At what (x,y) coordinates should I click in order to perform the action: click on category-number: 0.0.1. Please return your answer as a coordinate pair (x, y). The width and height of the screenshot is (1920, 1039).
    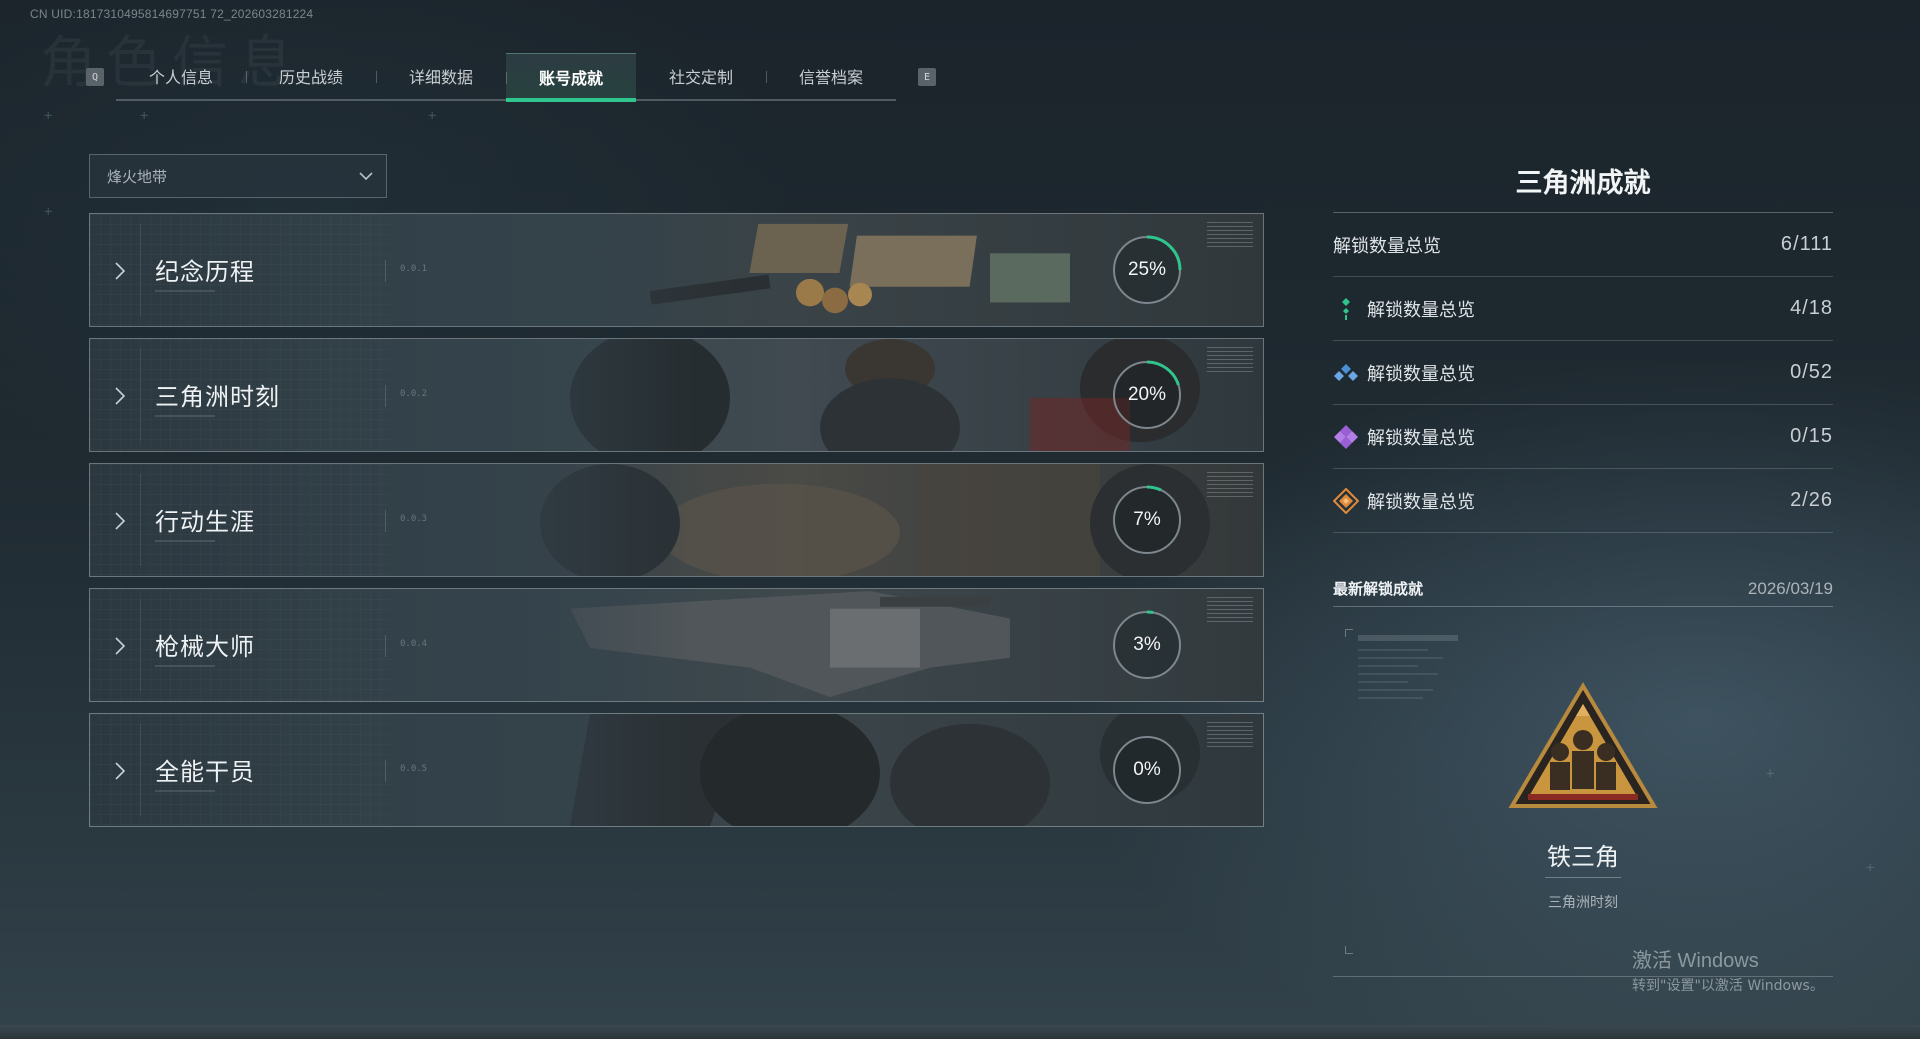
    Looking at the image, I should click on (414, 269).